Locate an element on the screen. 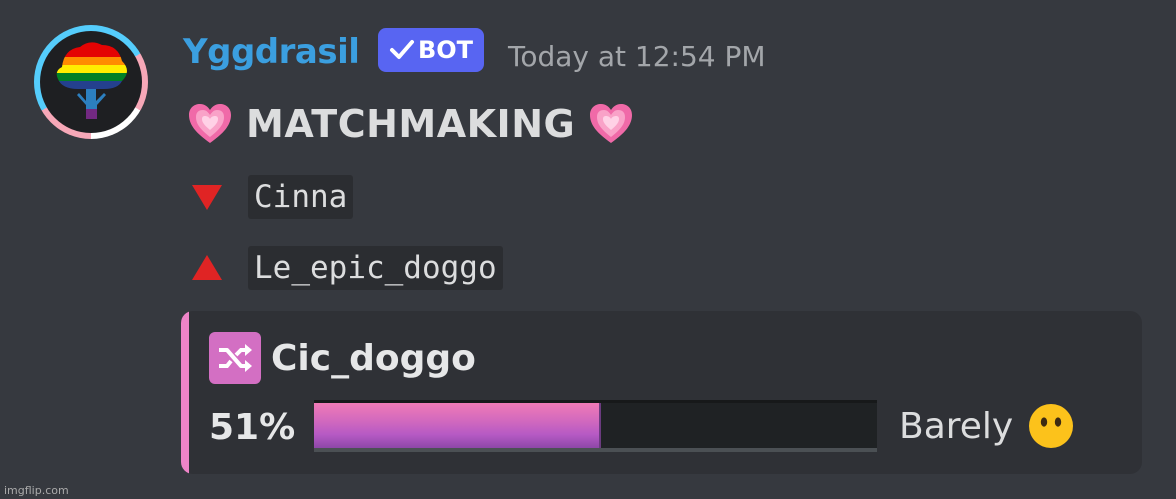 This screenshot has width=1176, height=499. match-progress-bar is located at coordinates (595, 426).